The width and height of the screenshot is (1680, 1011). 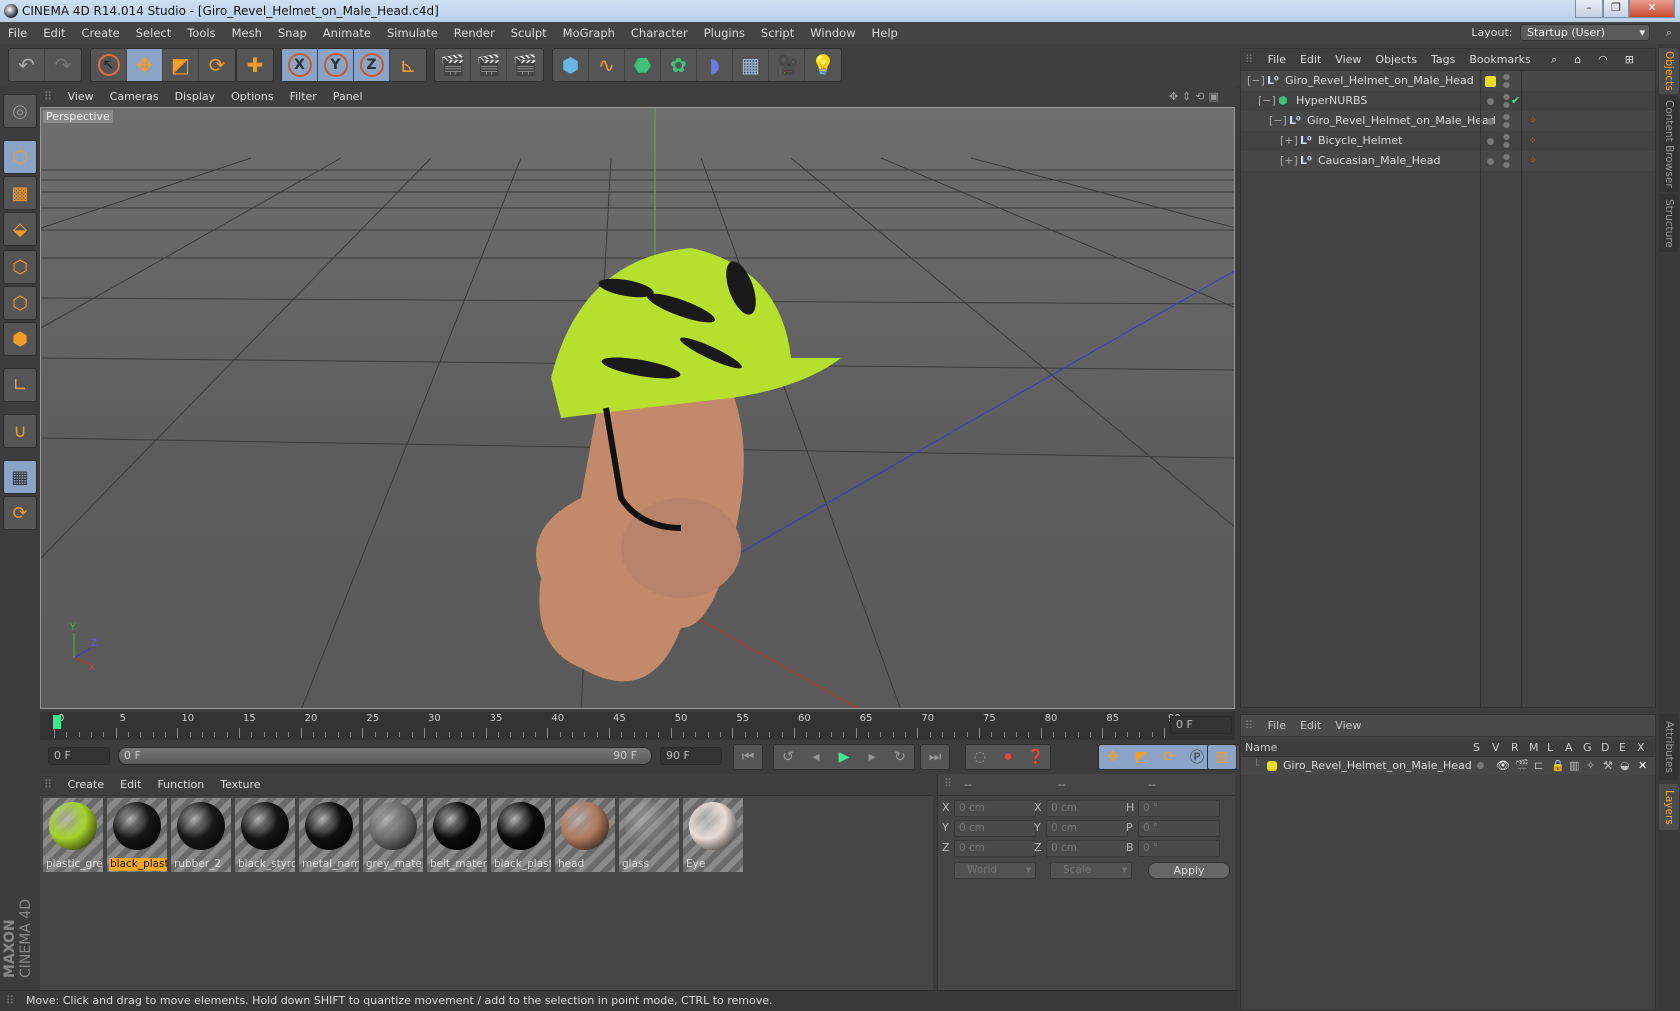 I want to click on x-axis-icon: X, so click(x=300, y=65).